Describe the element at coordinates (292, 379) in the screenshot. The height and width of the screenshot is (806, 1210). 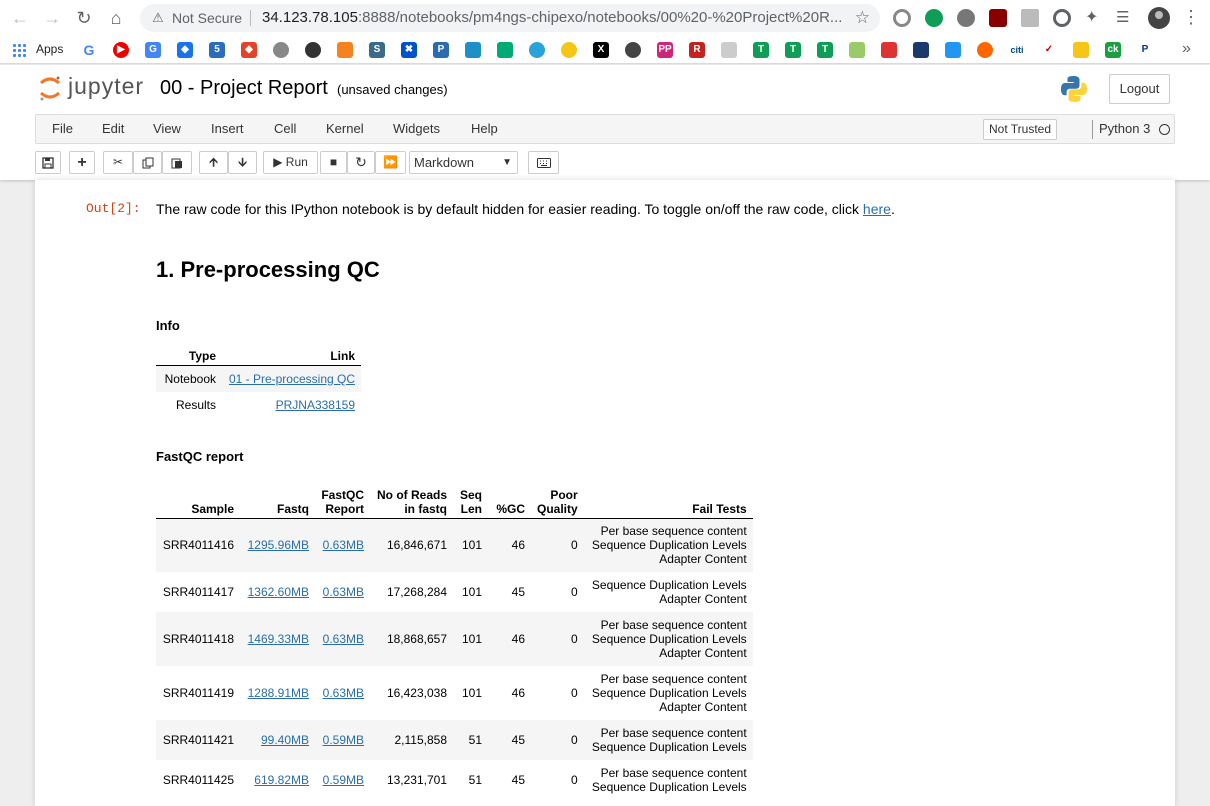
I see `notebook-link: 01 - Pre-processing QC` at that location.